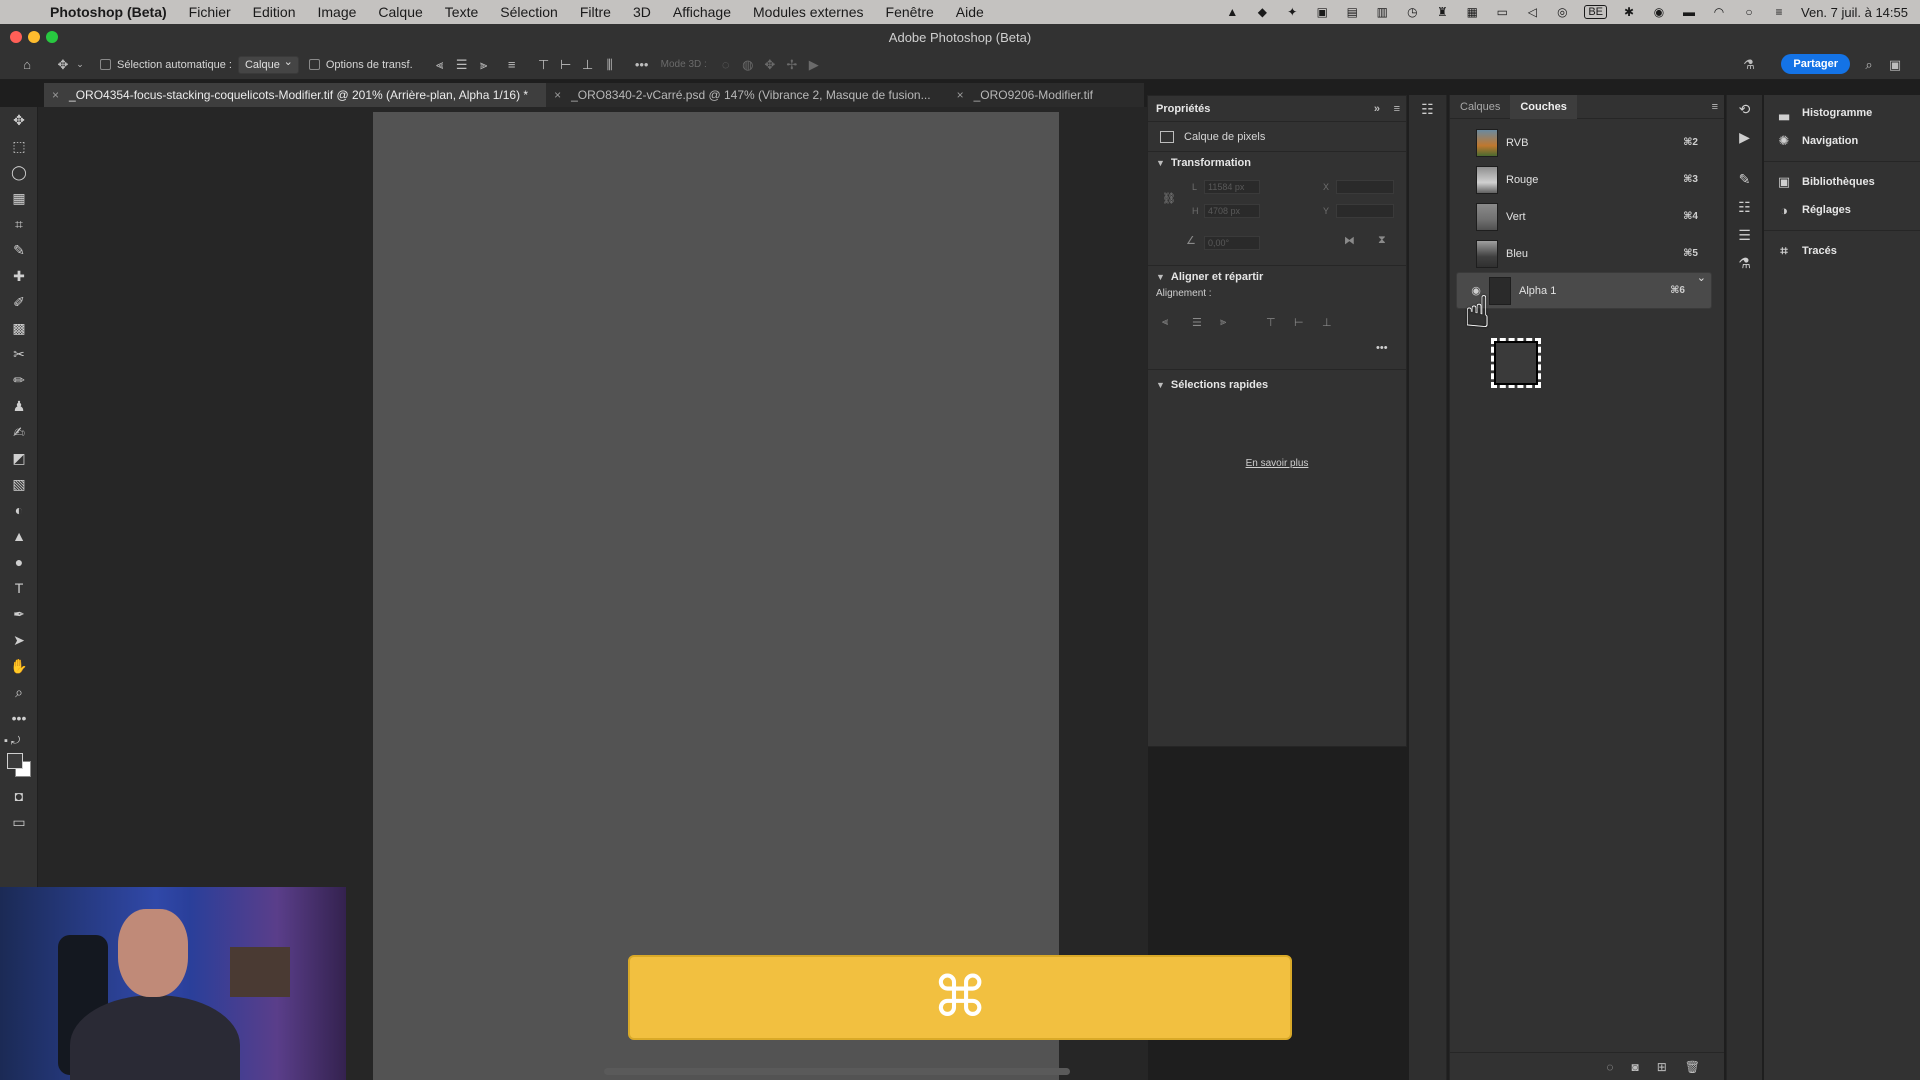 The image size is (1920, 1080). What do you see at coordinates (19, 718) in the screenshot?
I see `more-tools-icon: •••` at bounding box center [19, 718].